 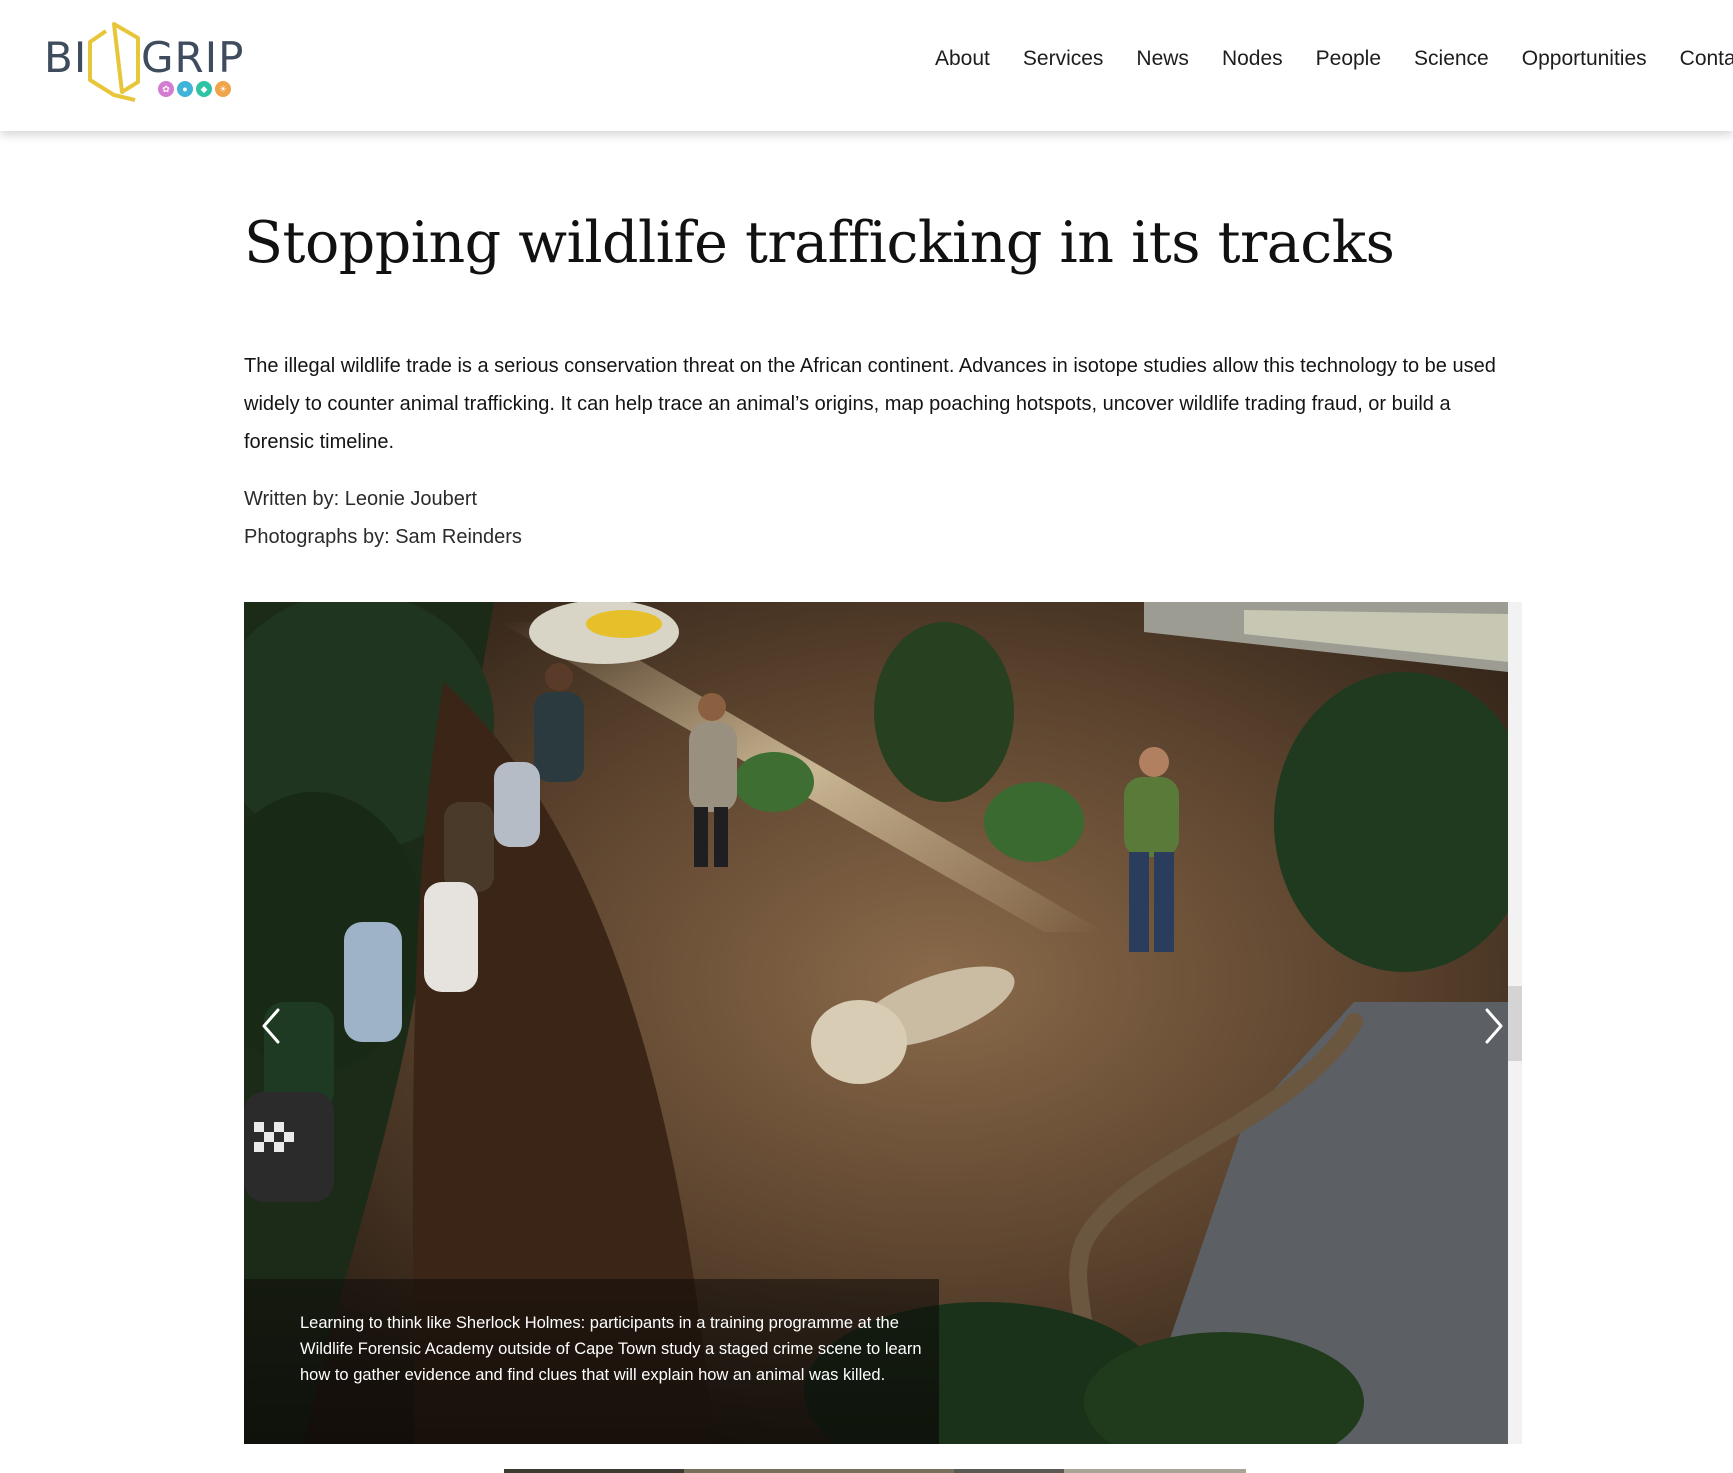 What do you see at coordinates (1252, 59) in the screenshot?
I see `nav-nodes: Nodes` at bounding box center [1252, 59].